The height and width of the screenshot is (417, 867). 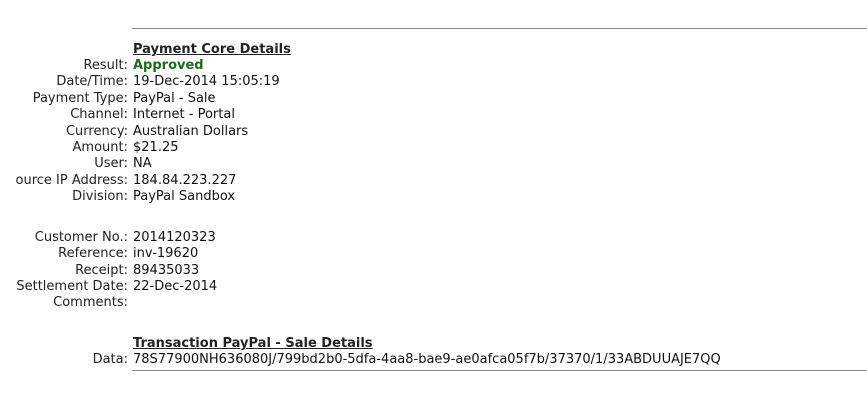 What do you see at coordinates (433, 303) in the screenshot?
I see `comments-row: Comments:` at bounding box center [433, 303].